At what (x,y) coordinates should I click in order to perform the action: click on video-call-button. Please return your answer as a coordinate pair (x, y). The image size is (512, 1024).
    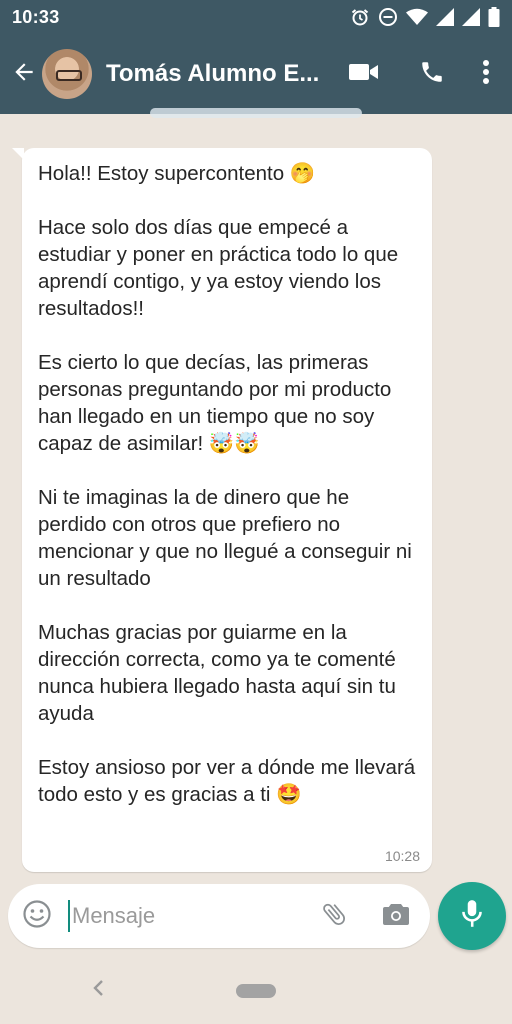
    Looking at the image, I should click on (364, 74).